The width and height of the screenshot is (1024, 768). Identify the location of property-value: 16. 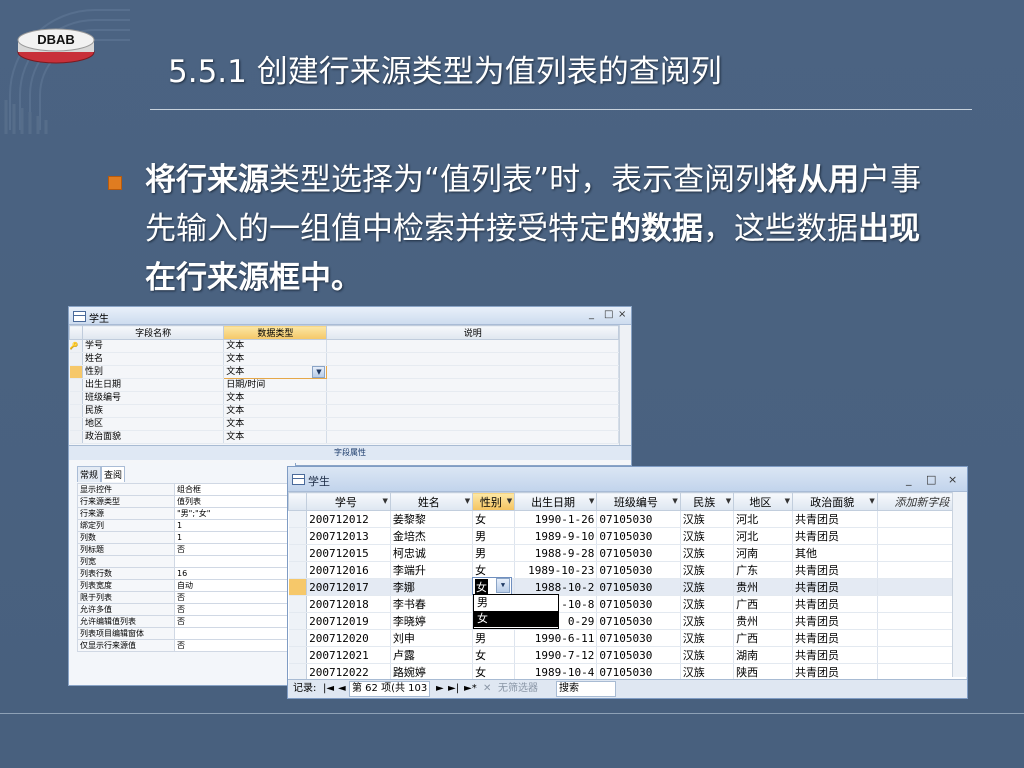
(233, 573).